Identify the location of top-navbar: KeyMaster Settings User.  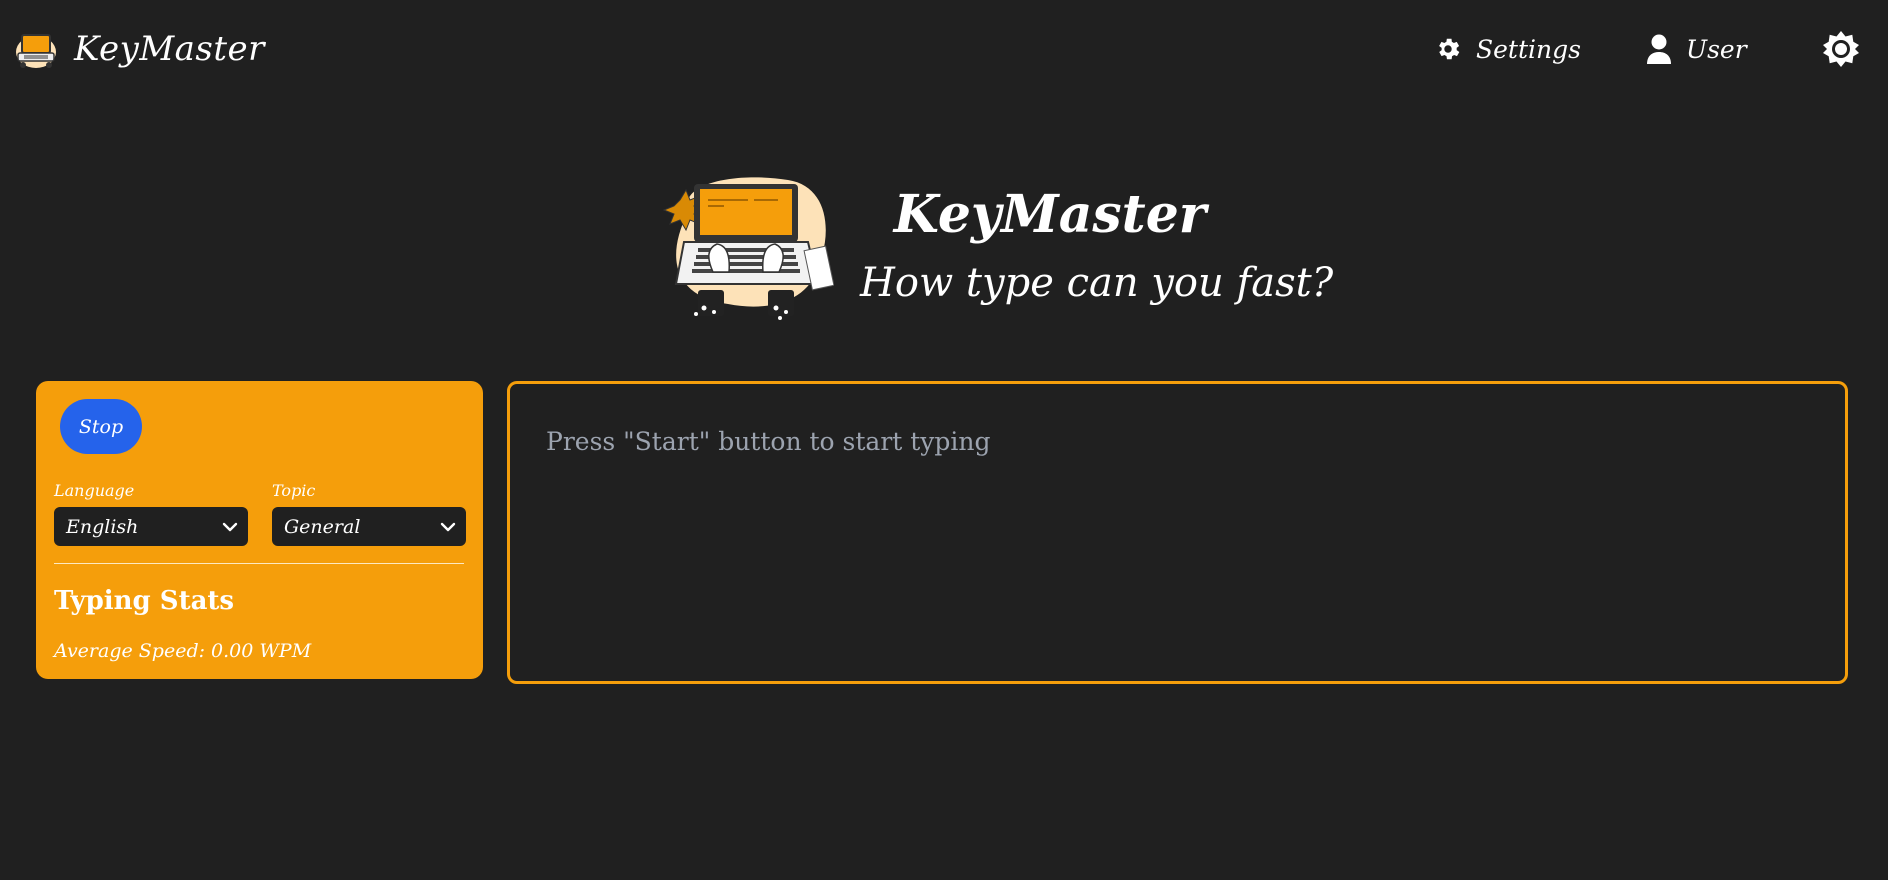
(944, 50).